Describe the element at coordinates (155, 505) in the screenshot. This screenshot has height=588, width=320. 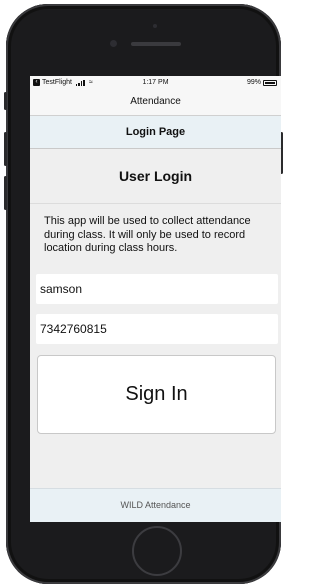
I see `footer: WILD Attendance` at that location.